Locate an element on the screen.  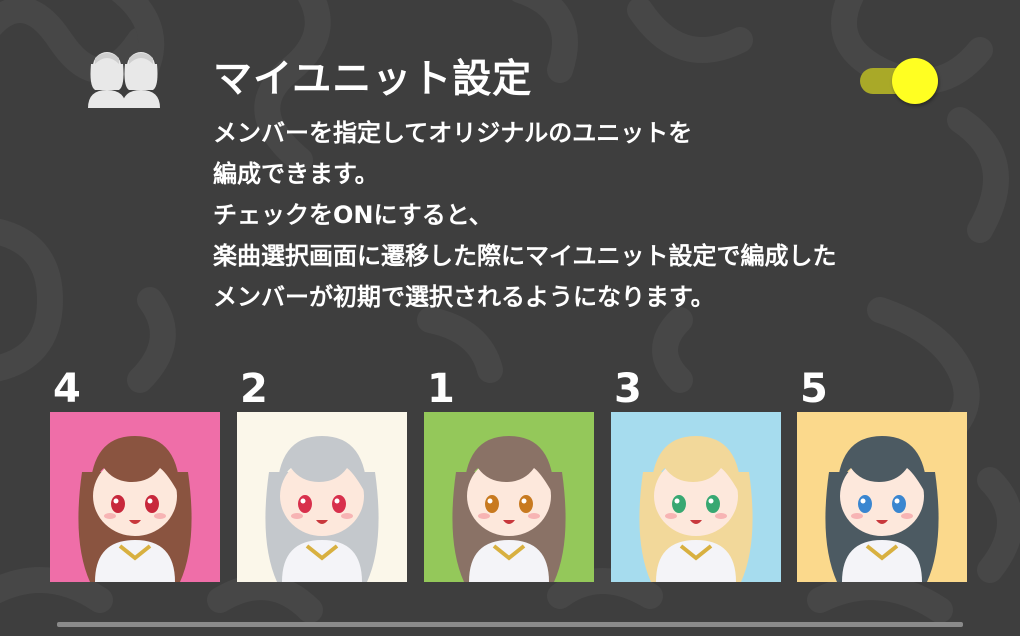
member-order-number: 3 is located at coordinates (628, 389).